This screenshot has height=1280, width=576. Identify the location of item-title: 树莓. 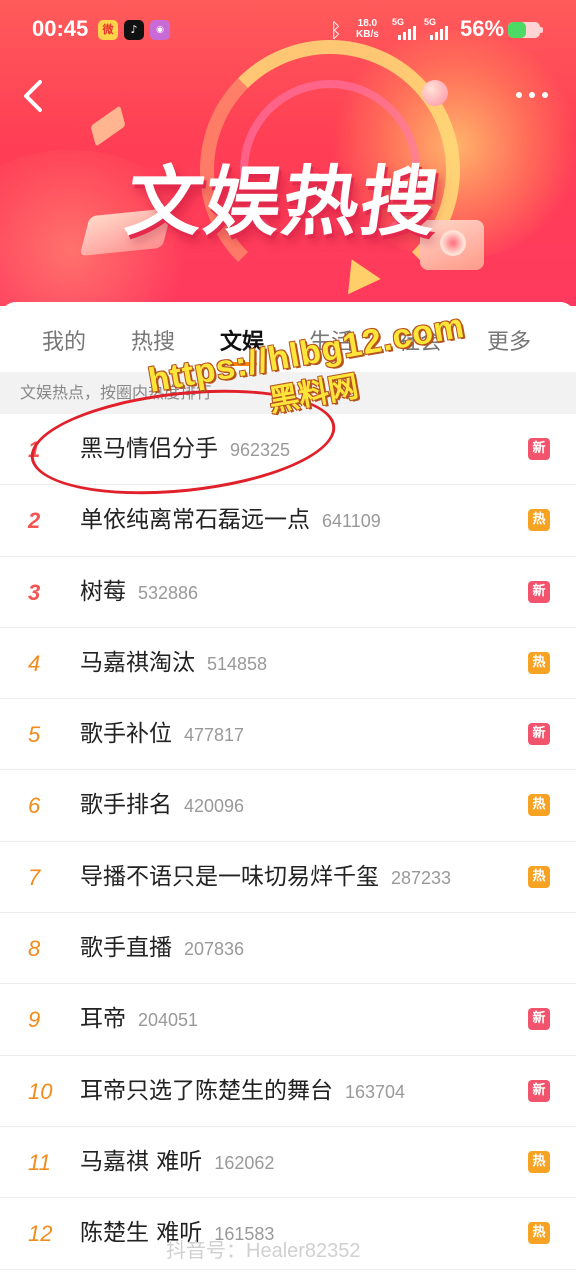
(103, 591).